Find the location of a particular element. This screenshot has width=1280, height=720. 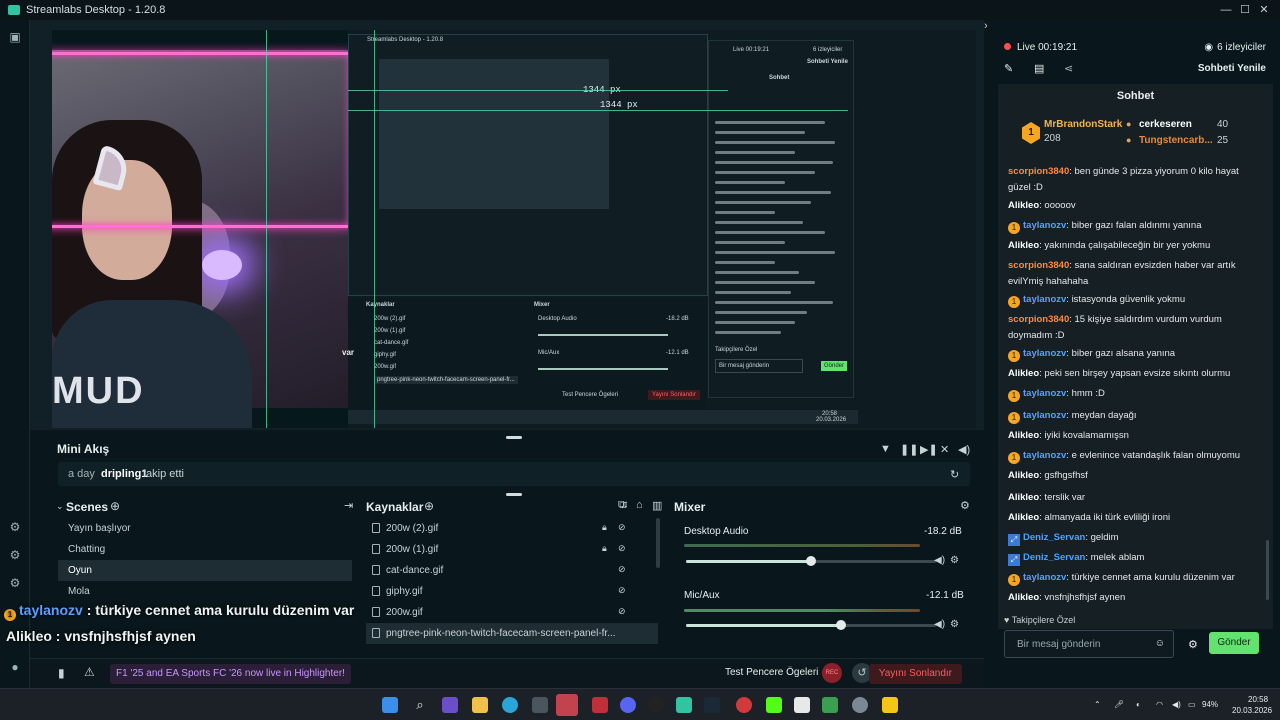

collapse-panel-icon: ⇥ is located at coordinates (348, 505).